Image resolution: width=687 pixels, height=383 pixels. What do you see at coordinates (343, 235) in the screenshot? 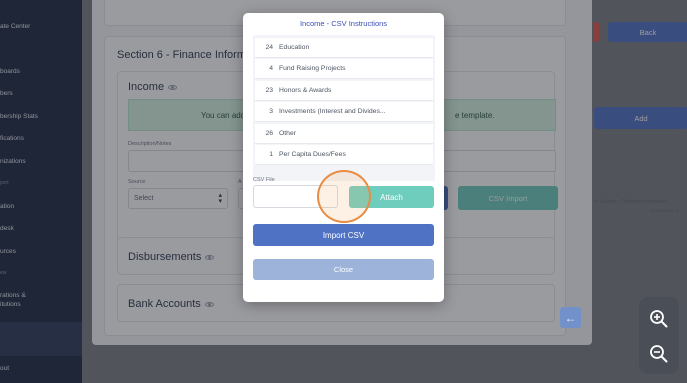
I see `import-csv-button: Import CSV` at bounding box center [343, 235].